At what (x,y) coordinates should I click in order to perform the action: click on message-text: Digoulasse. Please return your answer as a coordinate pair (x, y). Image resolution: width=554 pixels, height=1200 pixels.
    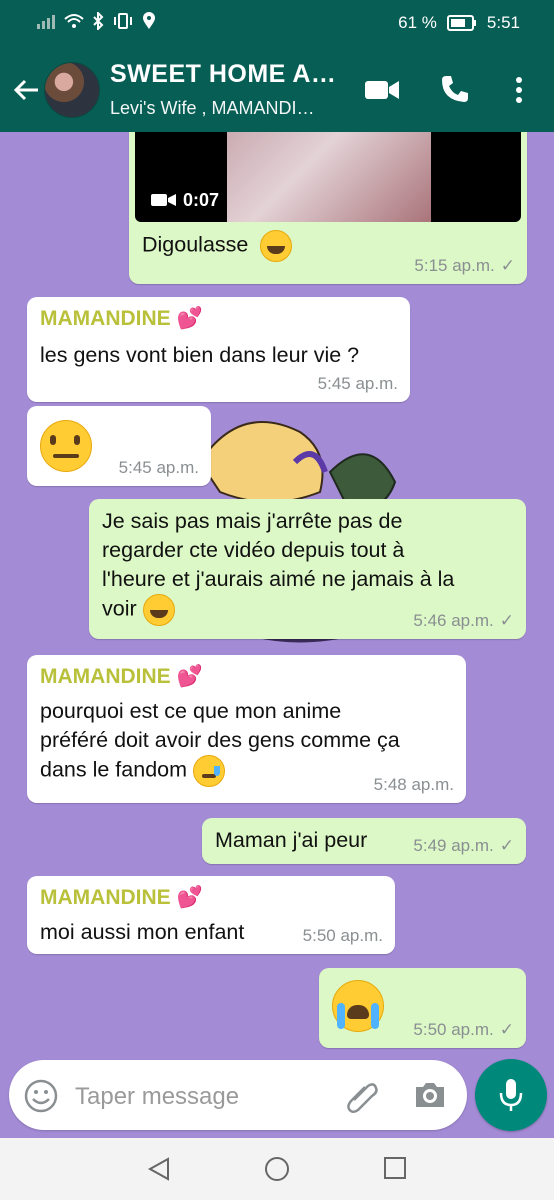
    Looking at the image, I should click on (217, 246).